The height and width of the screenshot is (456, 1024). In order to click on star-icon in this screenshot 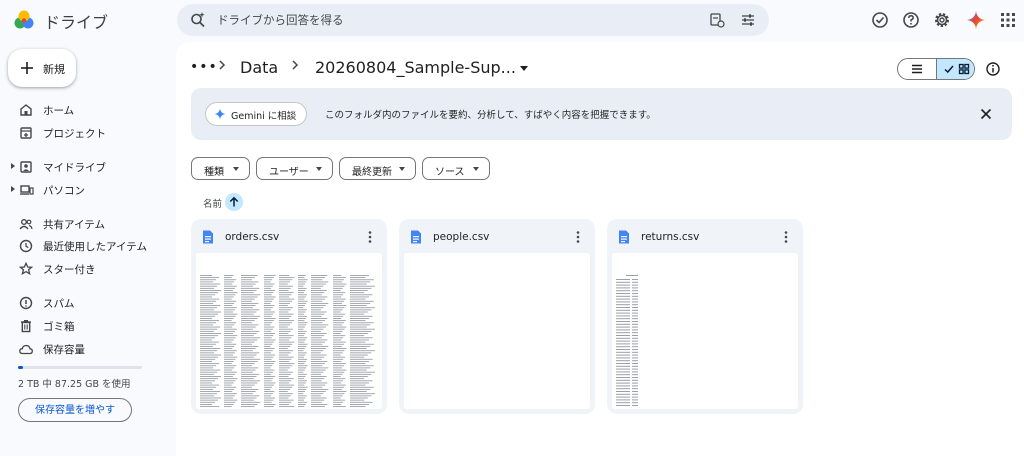, I will do `click(26, 268)`.